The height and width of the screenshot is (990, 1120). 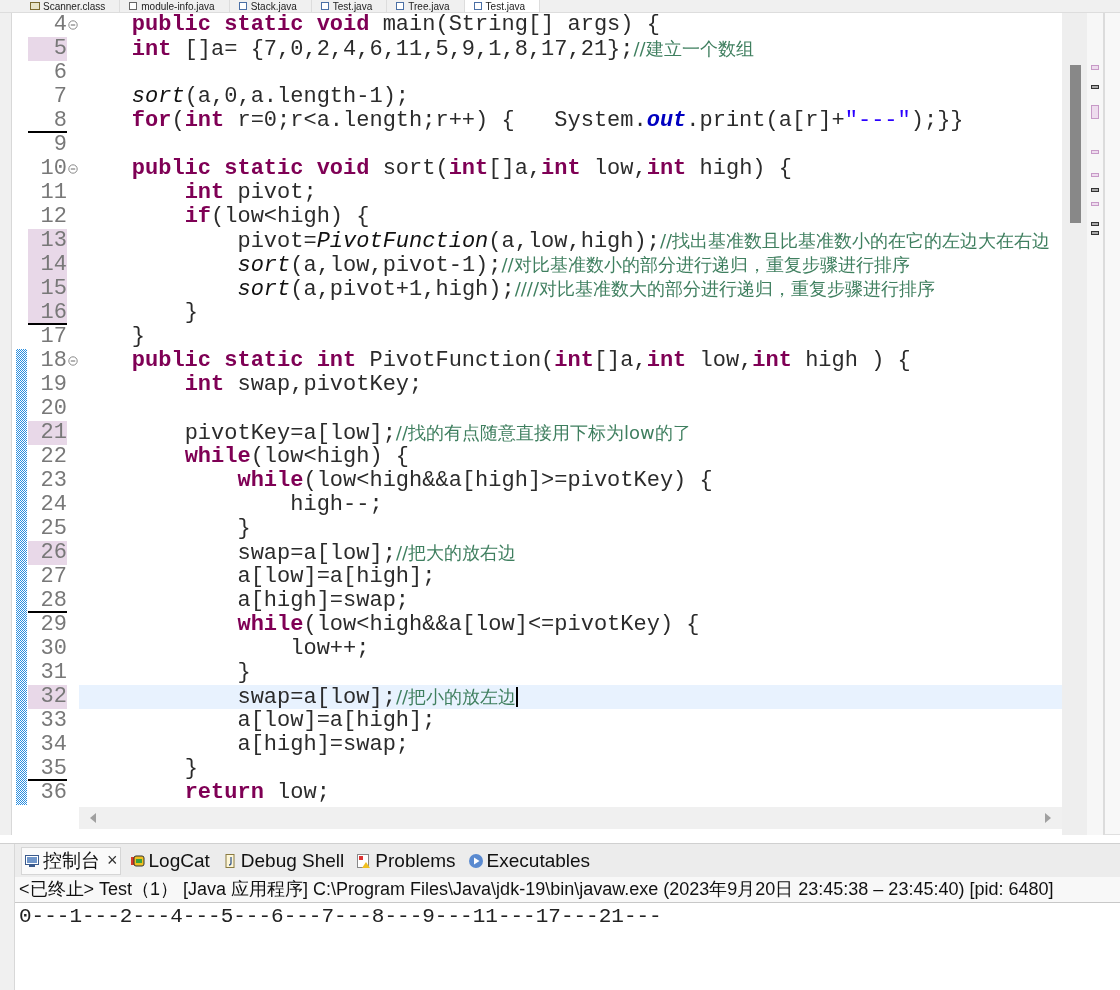 I want to click on code-line: if(low<high) {, so click(x=276, y=217).